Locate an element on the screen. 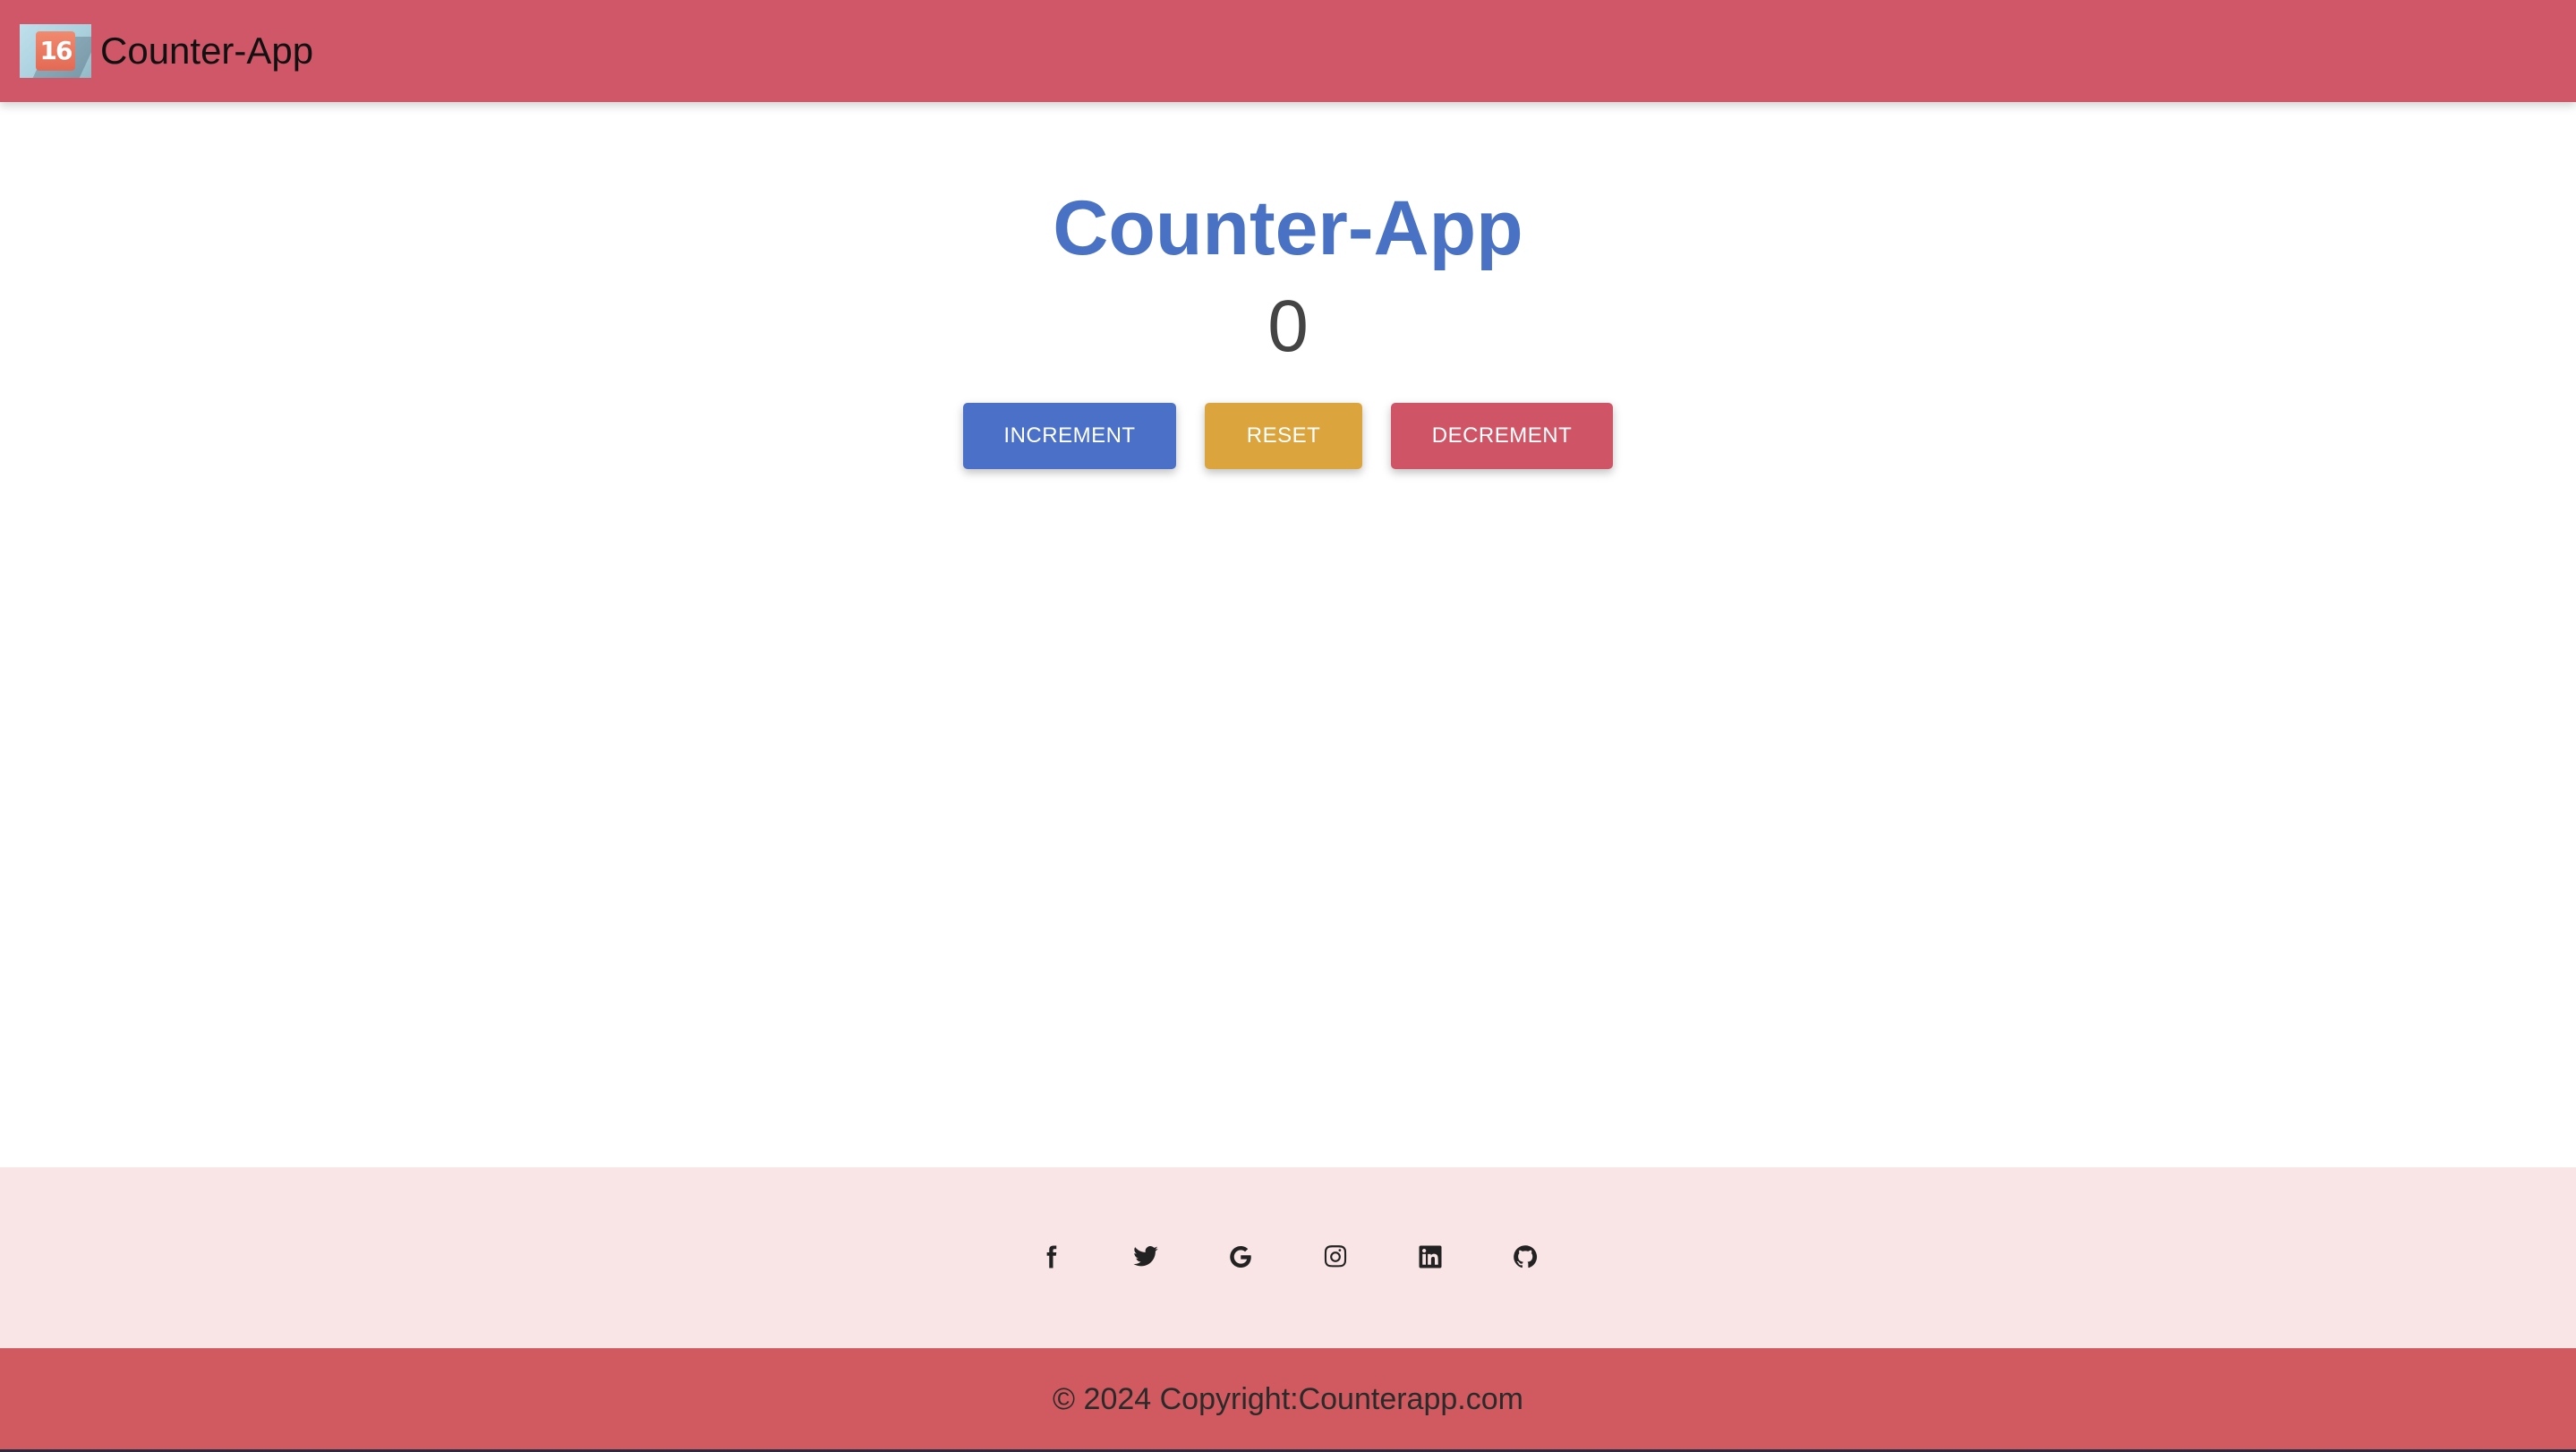 This screenshot has height=1452, width=2576. brand: 16 Counter-App is located at coordinates (166, 51).